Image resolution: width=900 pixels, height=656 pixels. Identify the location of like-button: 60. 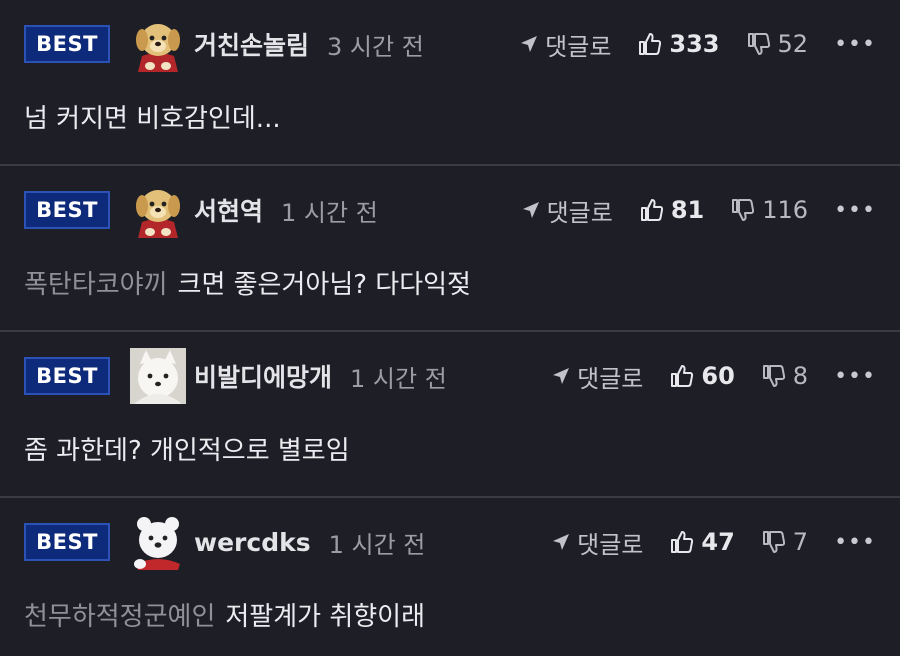
(702, 376).